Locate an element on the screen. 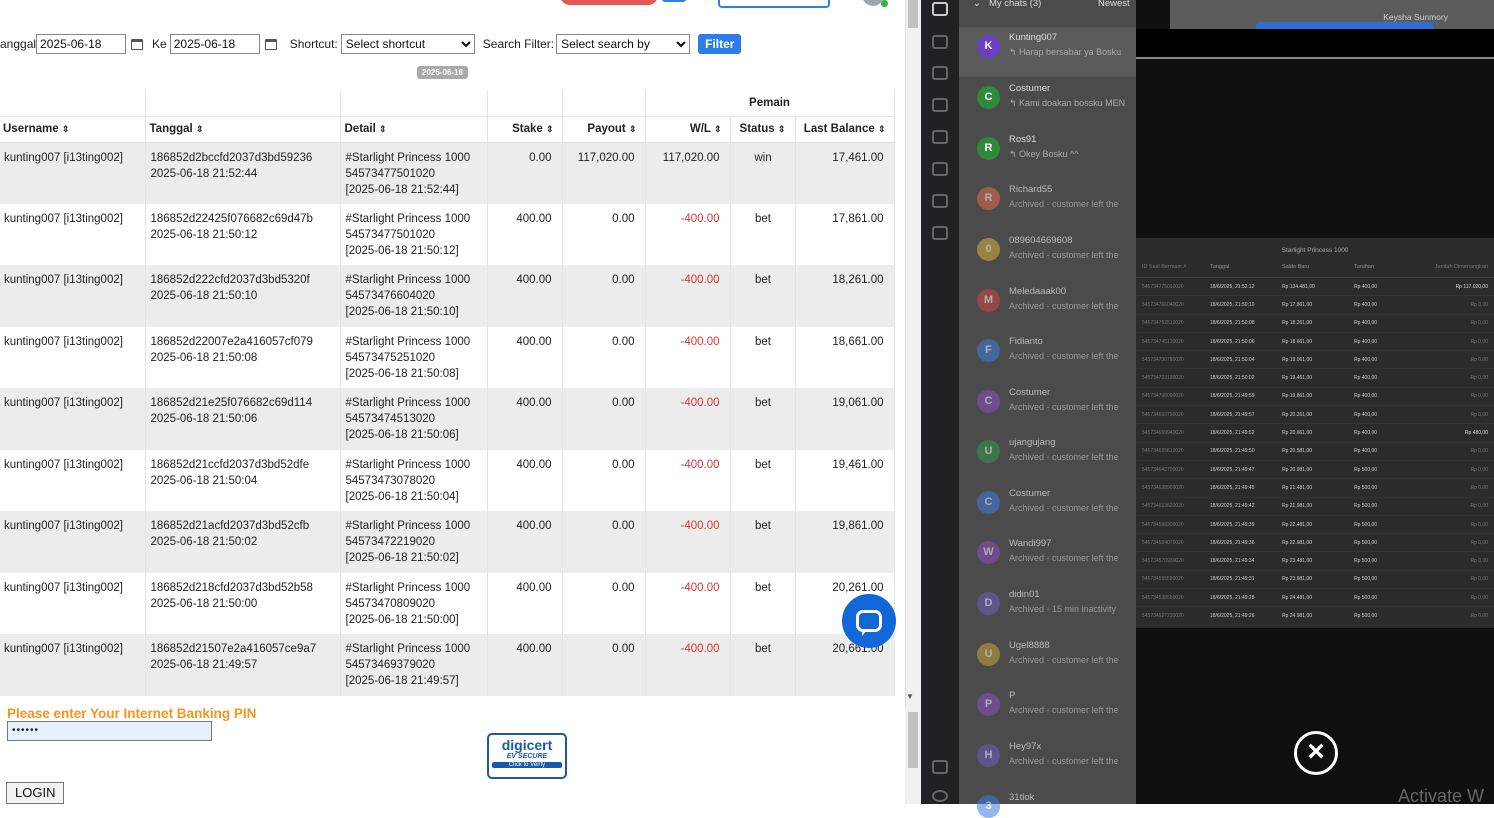  chat-list-item: U Ugel8888 Archived - customer left the is located at coordinates (1047, 660).